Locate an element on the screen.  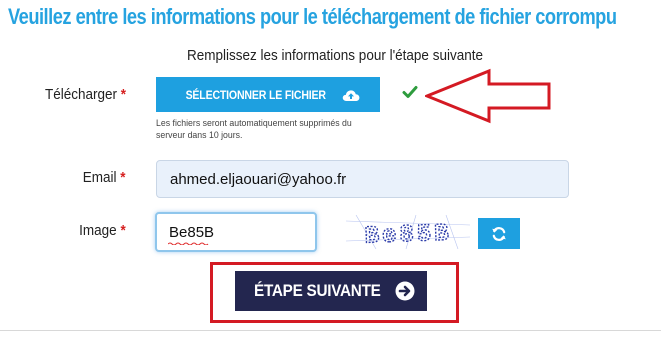
captcha-input is located at coordinates (236, 232).